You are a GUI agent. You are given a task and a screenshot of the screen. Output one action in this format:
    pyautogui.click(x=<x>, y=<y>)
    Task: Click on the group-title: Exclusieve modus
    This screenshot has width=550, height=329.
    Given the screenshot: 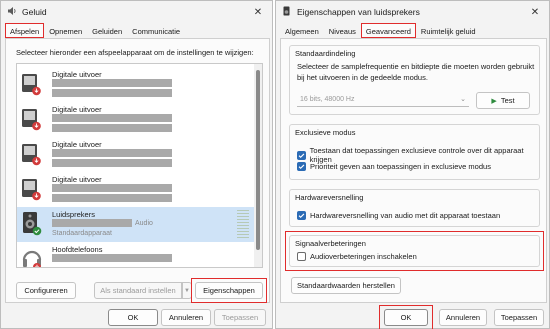 What is the action you would take?
    pyautogui.click(x=325, y=132)
    